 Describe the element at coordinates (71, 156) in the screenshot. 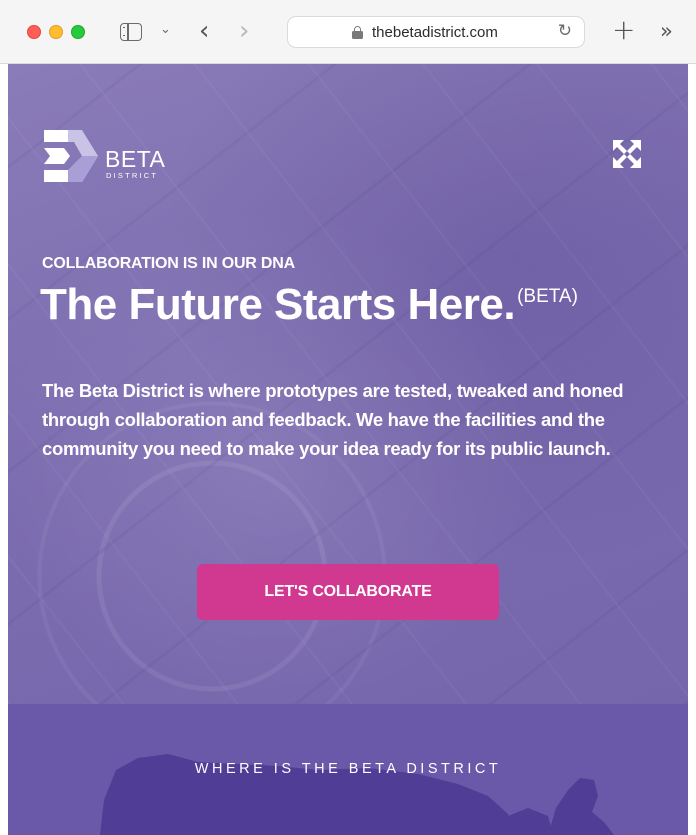

I see `logo-mark-icon` at that location.